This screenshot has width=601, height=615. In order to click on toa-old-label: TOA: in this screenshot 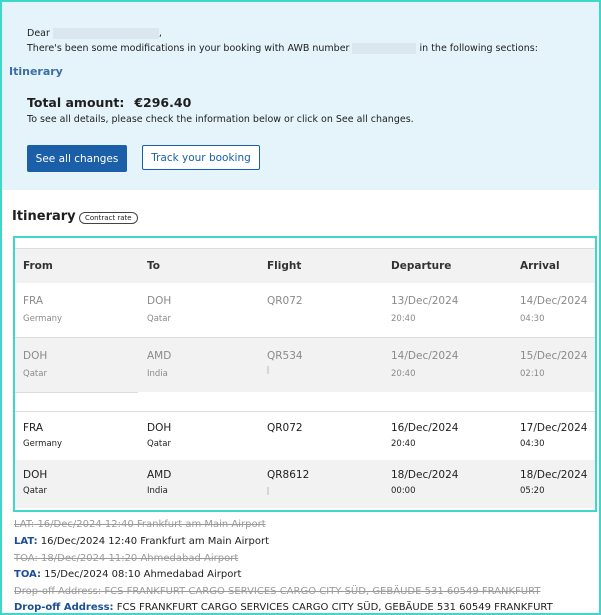, I will do `click(26, 558)`.